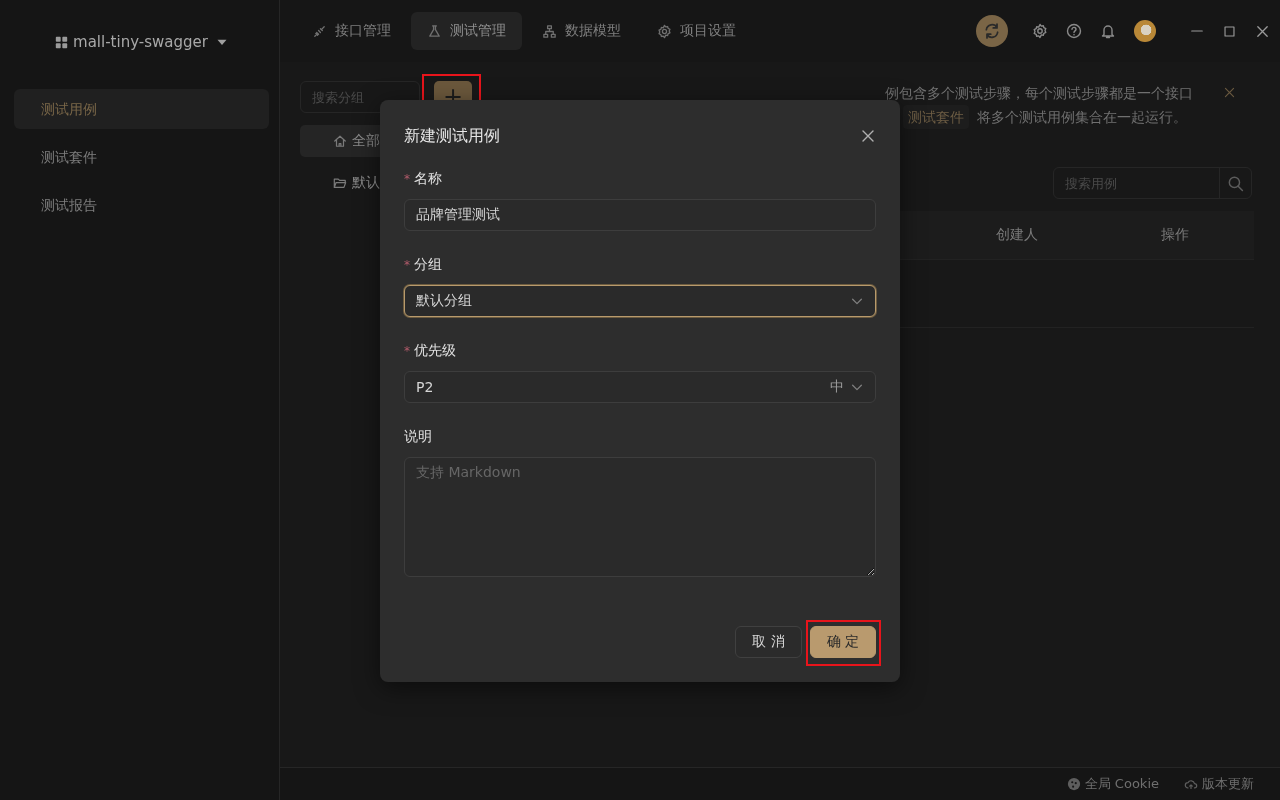  I want to click on field-label: 名称, so click(428, 179).